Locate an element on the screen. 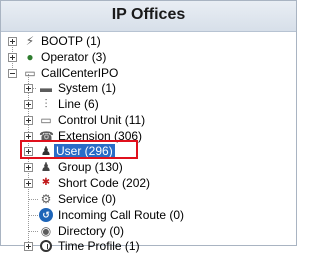 Image resolution: width=320 pixels, height=255 pixels. tree-item-label: System (1) is located at coordinates (87, 88).